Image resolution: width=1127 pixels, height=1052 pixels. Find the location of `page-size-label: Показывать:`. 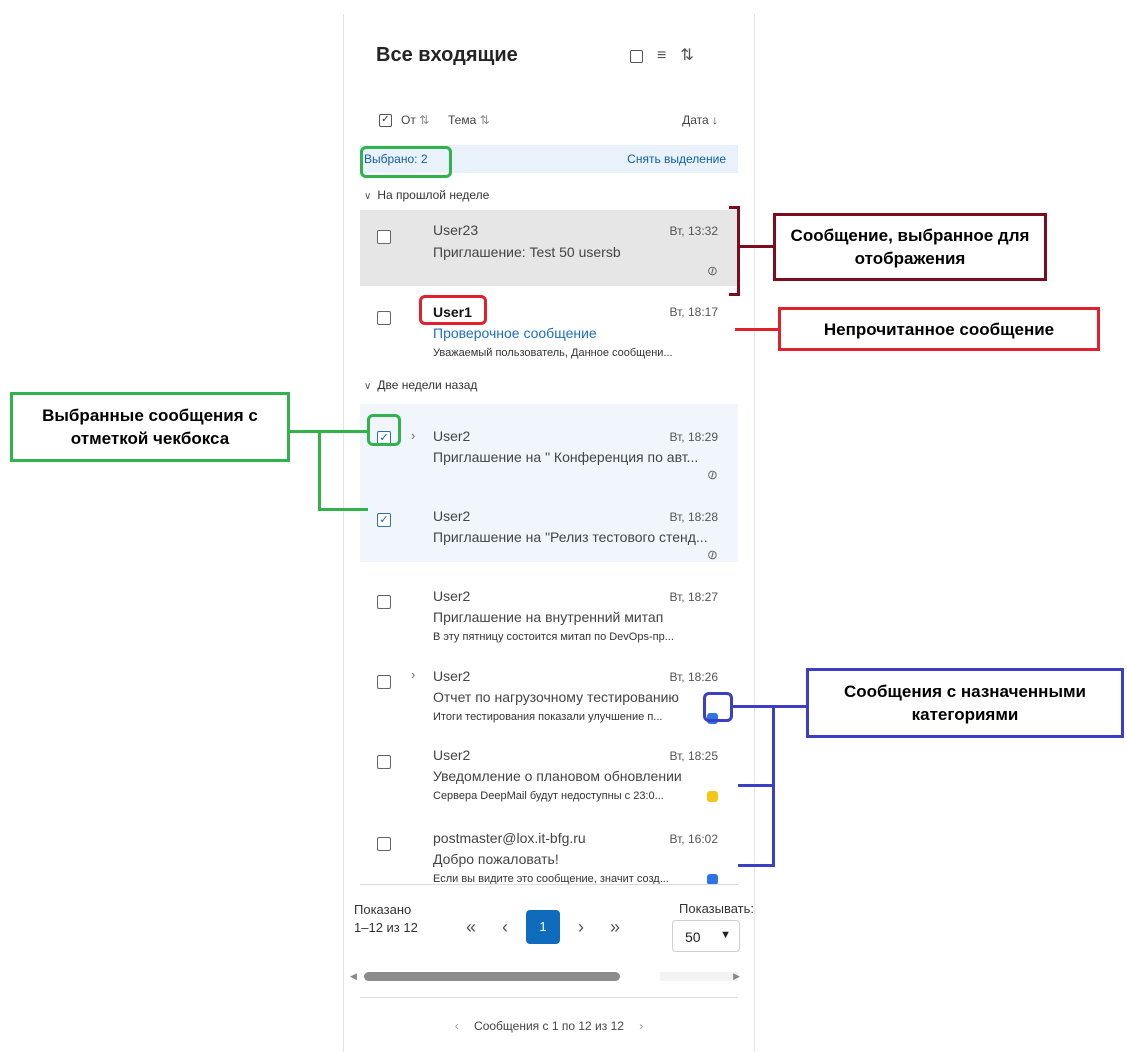

page-size-label: Показывать: is located at coordinates (716, 908).